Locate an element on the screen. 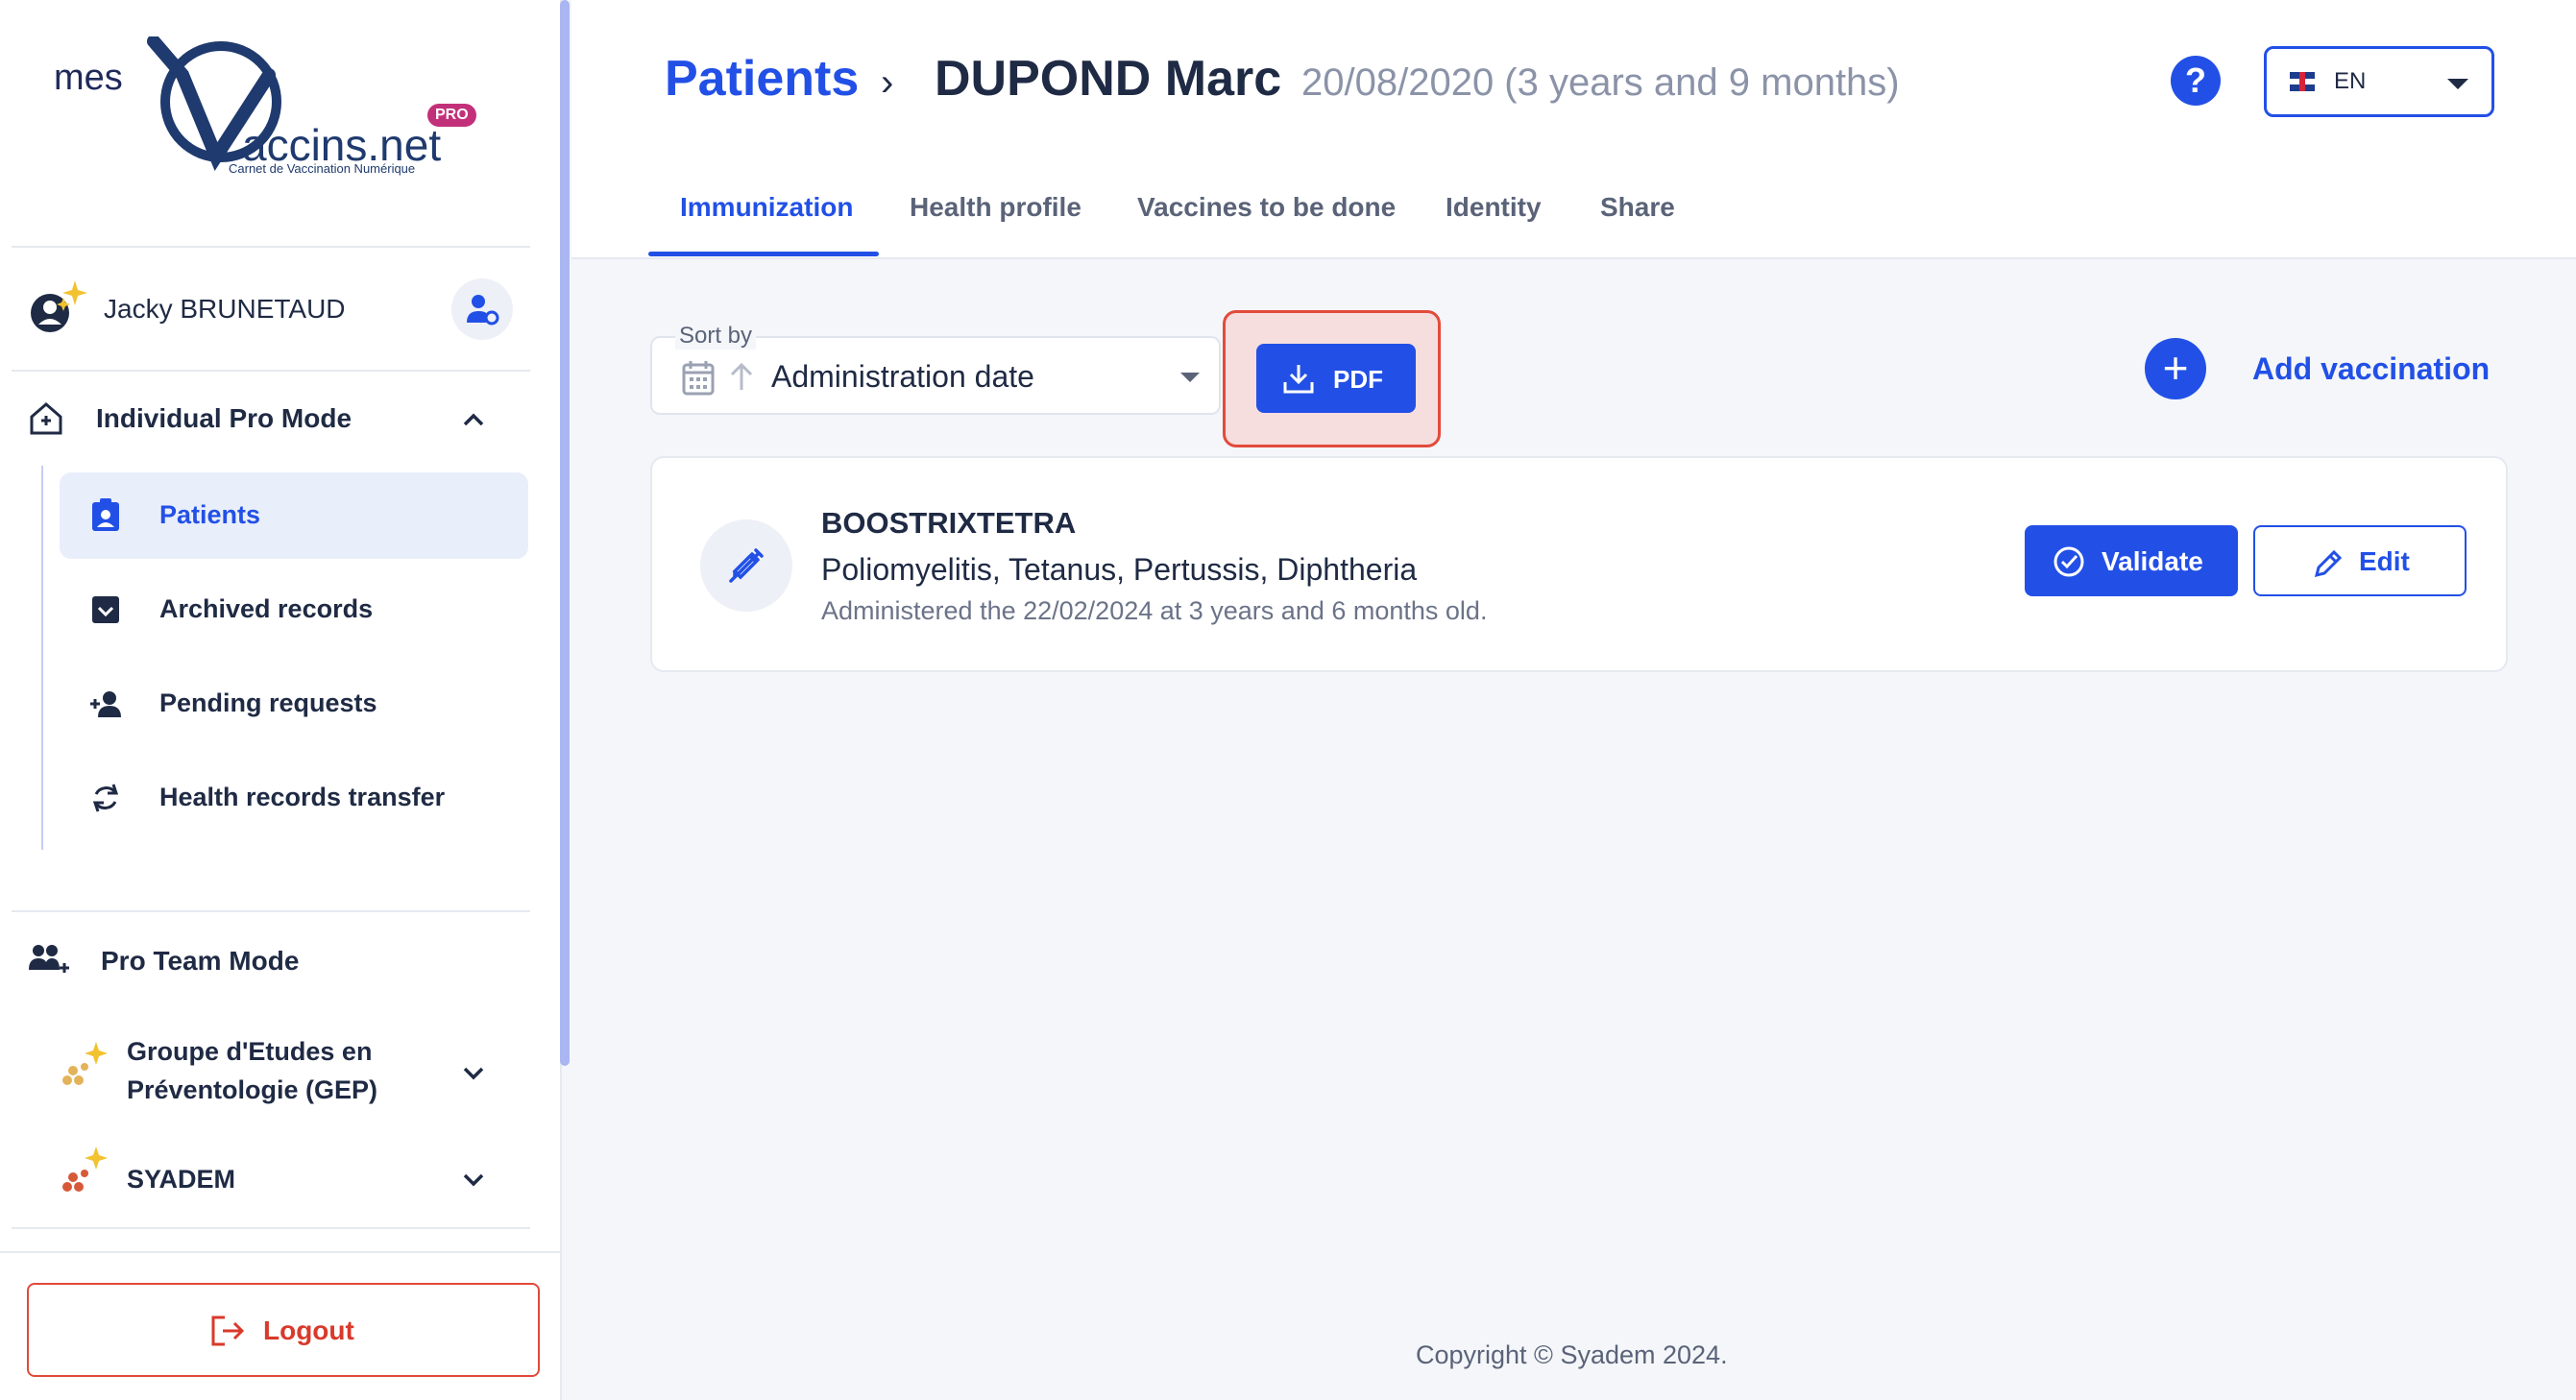 The image size is (2576, 1400). logout-label: Logout is located at coordinates (308, 1330).